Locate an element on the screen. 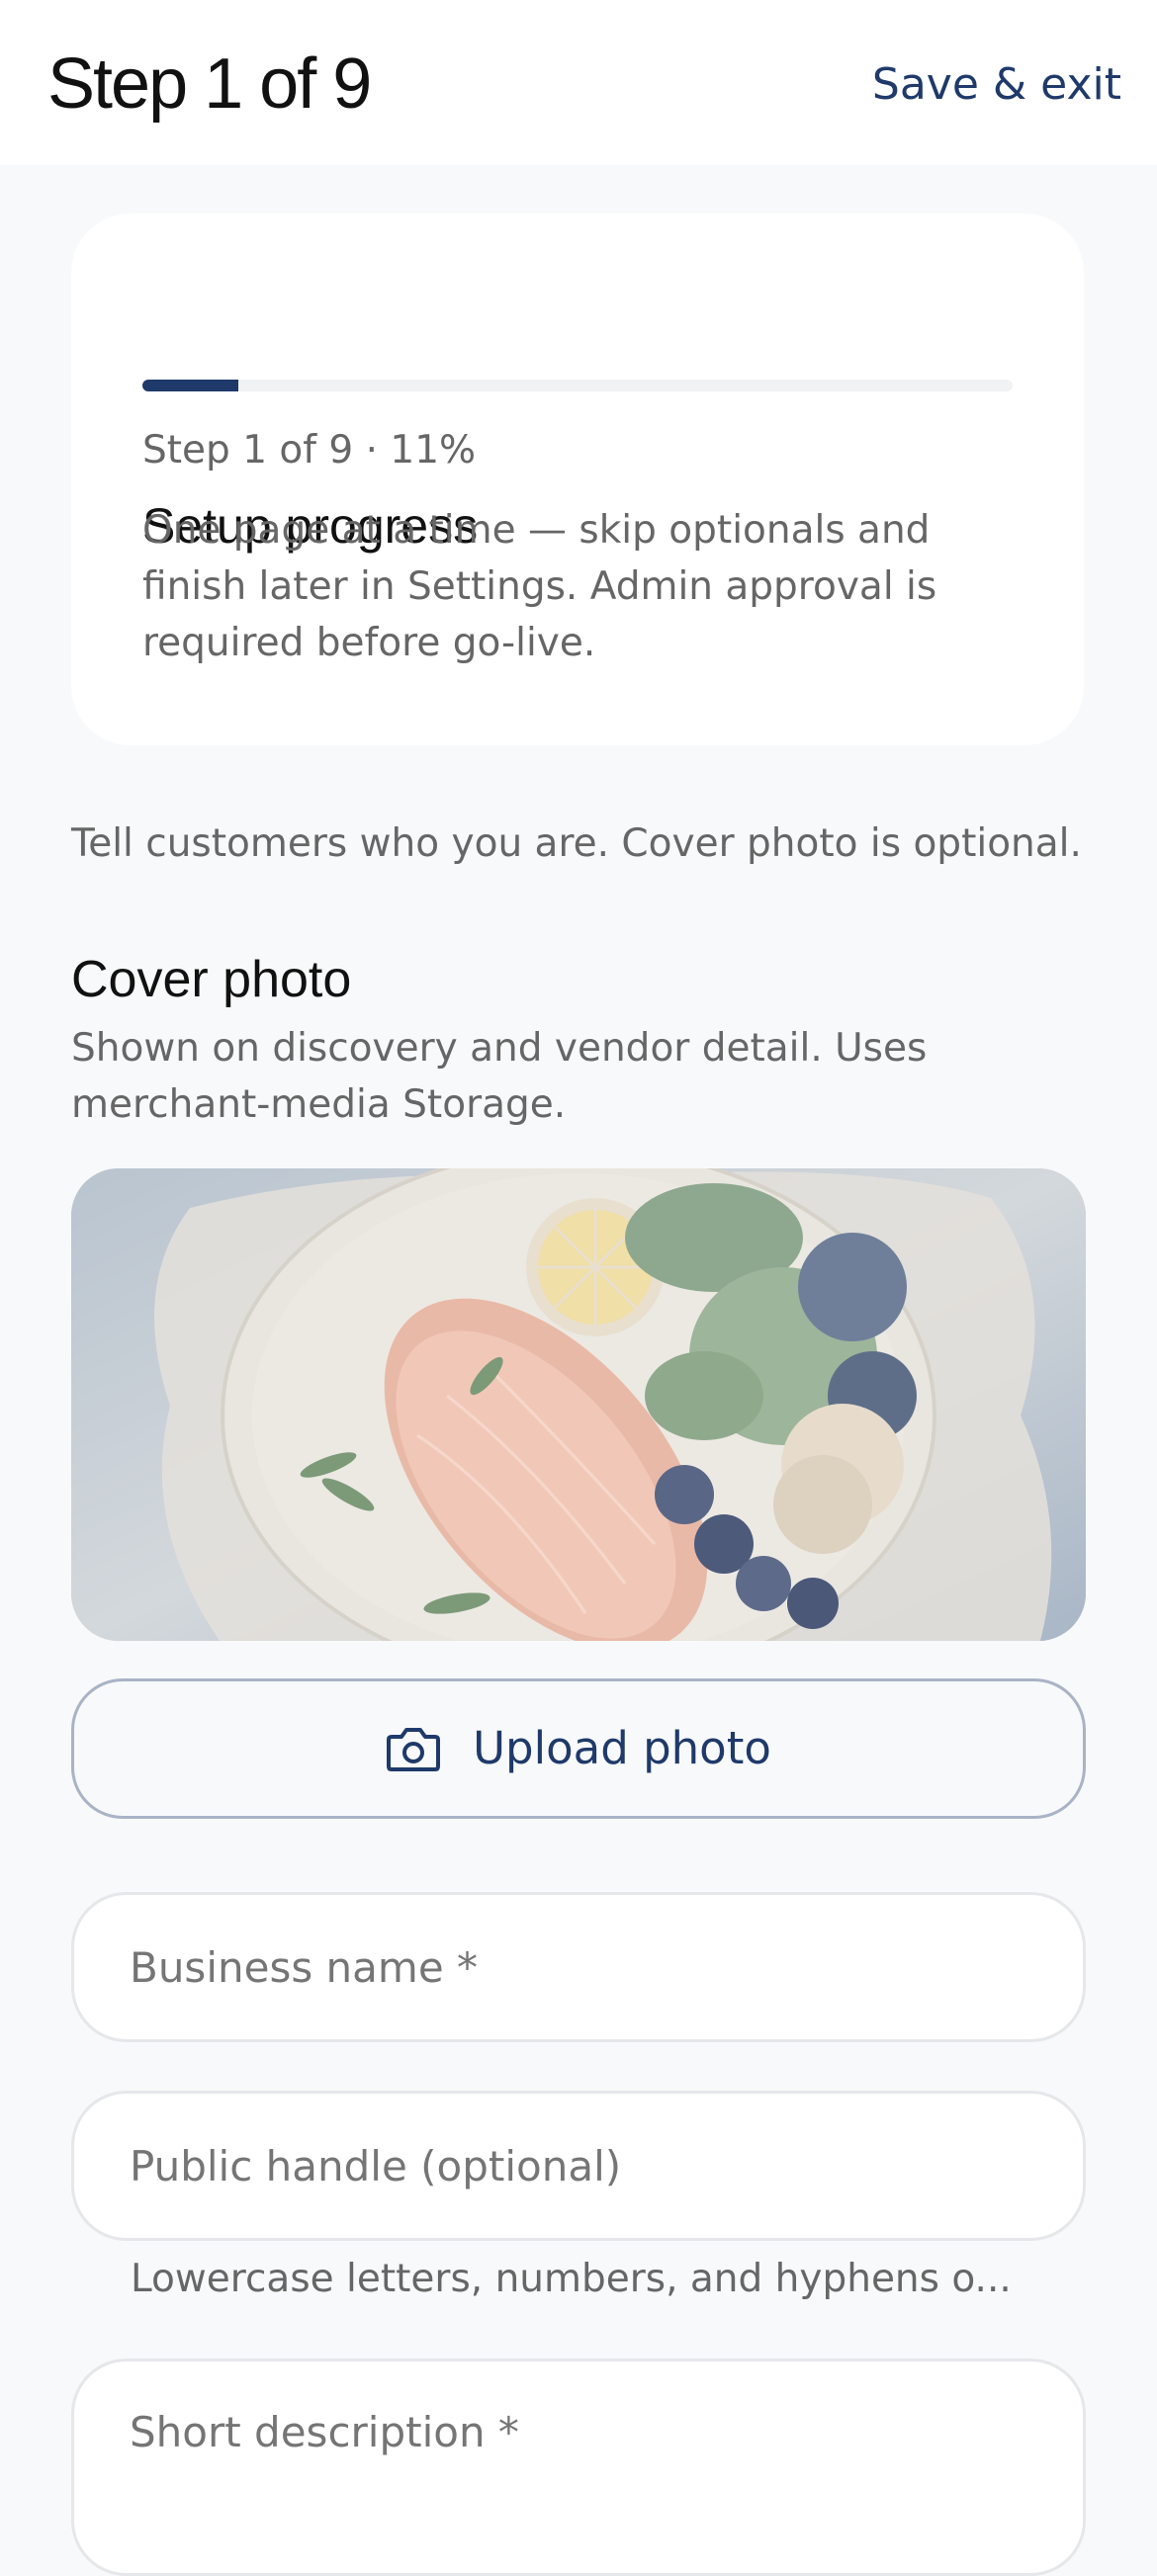 Image resolution: width=1157 pixels, height=2576 pixels. upload-photo-label: Upload photo is located at coordinates (622, 1748).